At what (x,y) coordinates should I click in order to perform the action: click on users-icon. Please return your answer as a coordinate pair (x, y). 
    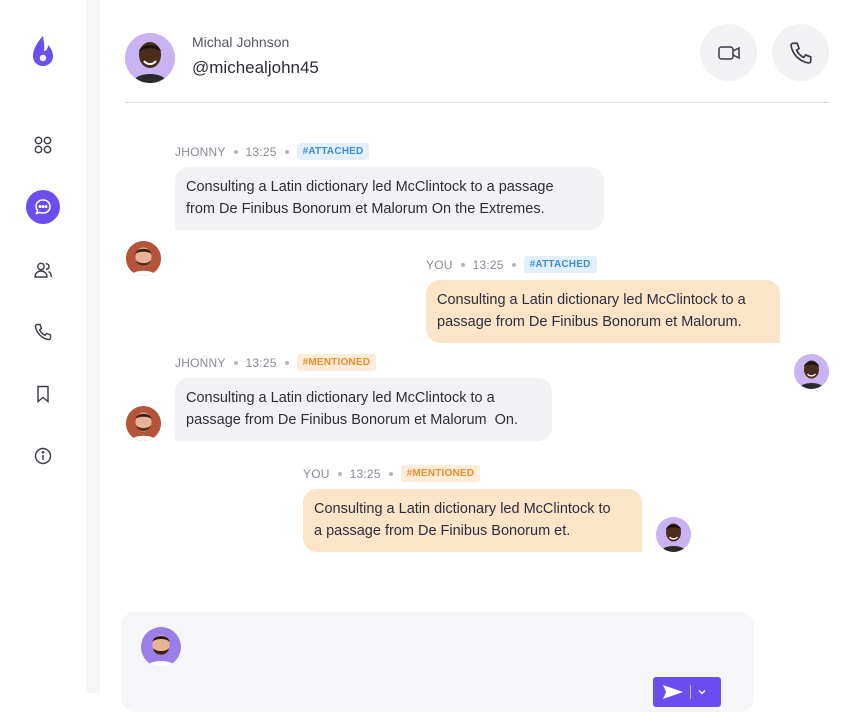
    Looking at the image, I should click on (43, 270).